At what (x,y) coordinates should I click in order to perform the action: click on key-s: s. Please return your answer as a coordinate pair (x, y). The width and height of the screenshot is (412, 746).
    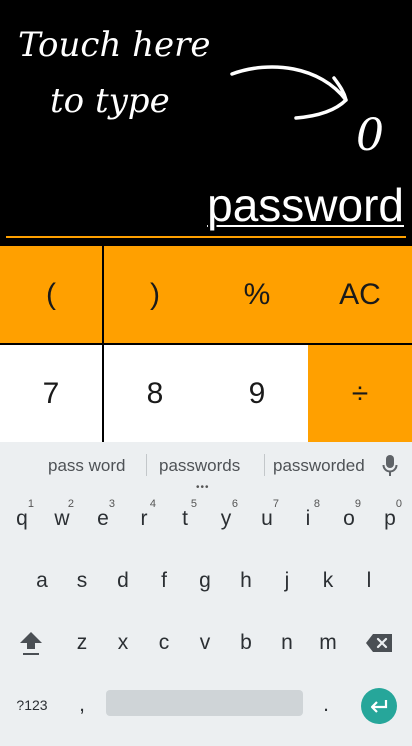
    Looking at the image, I should click on (82, 581).